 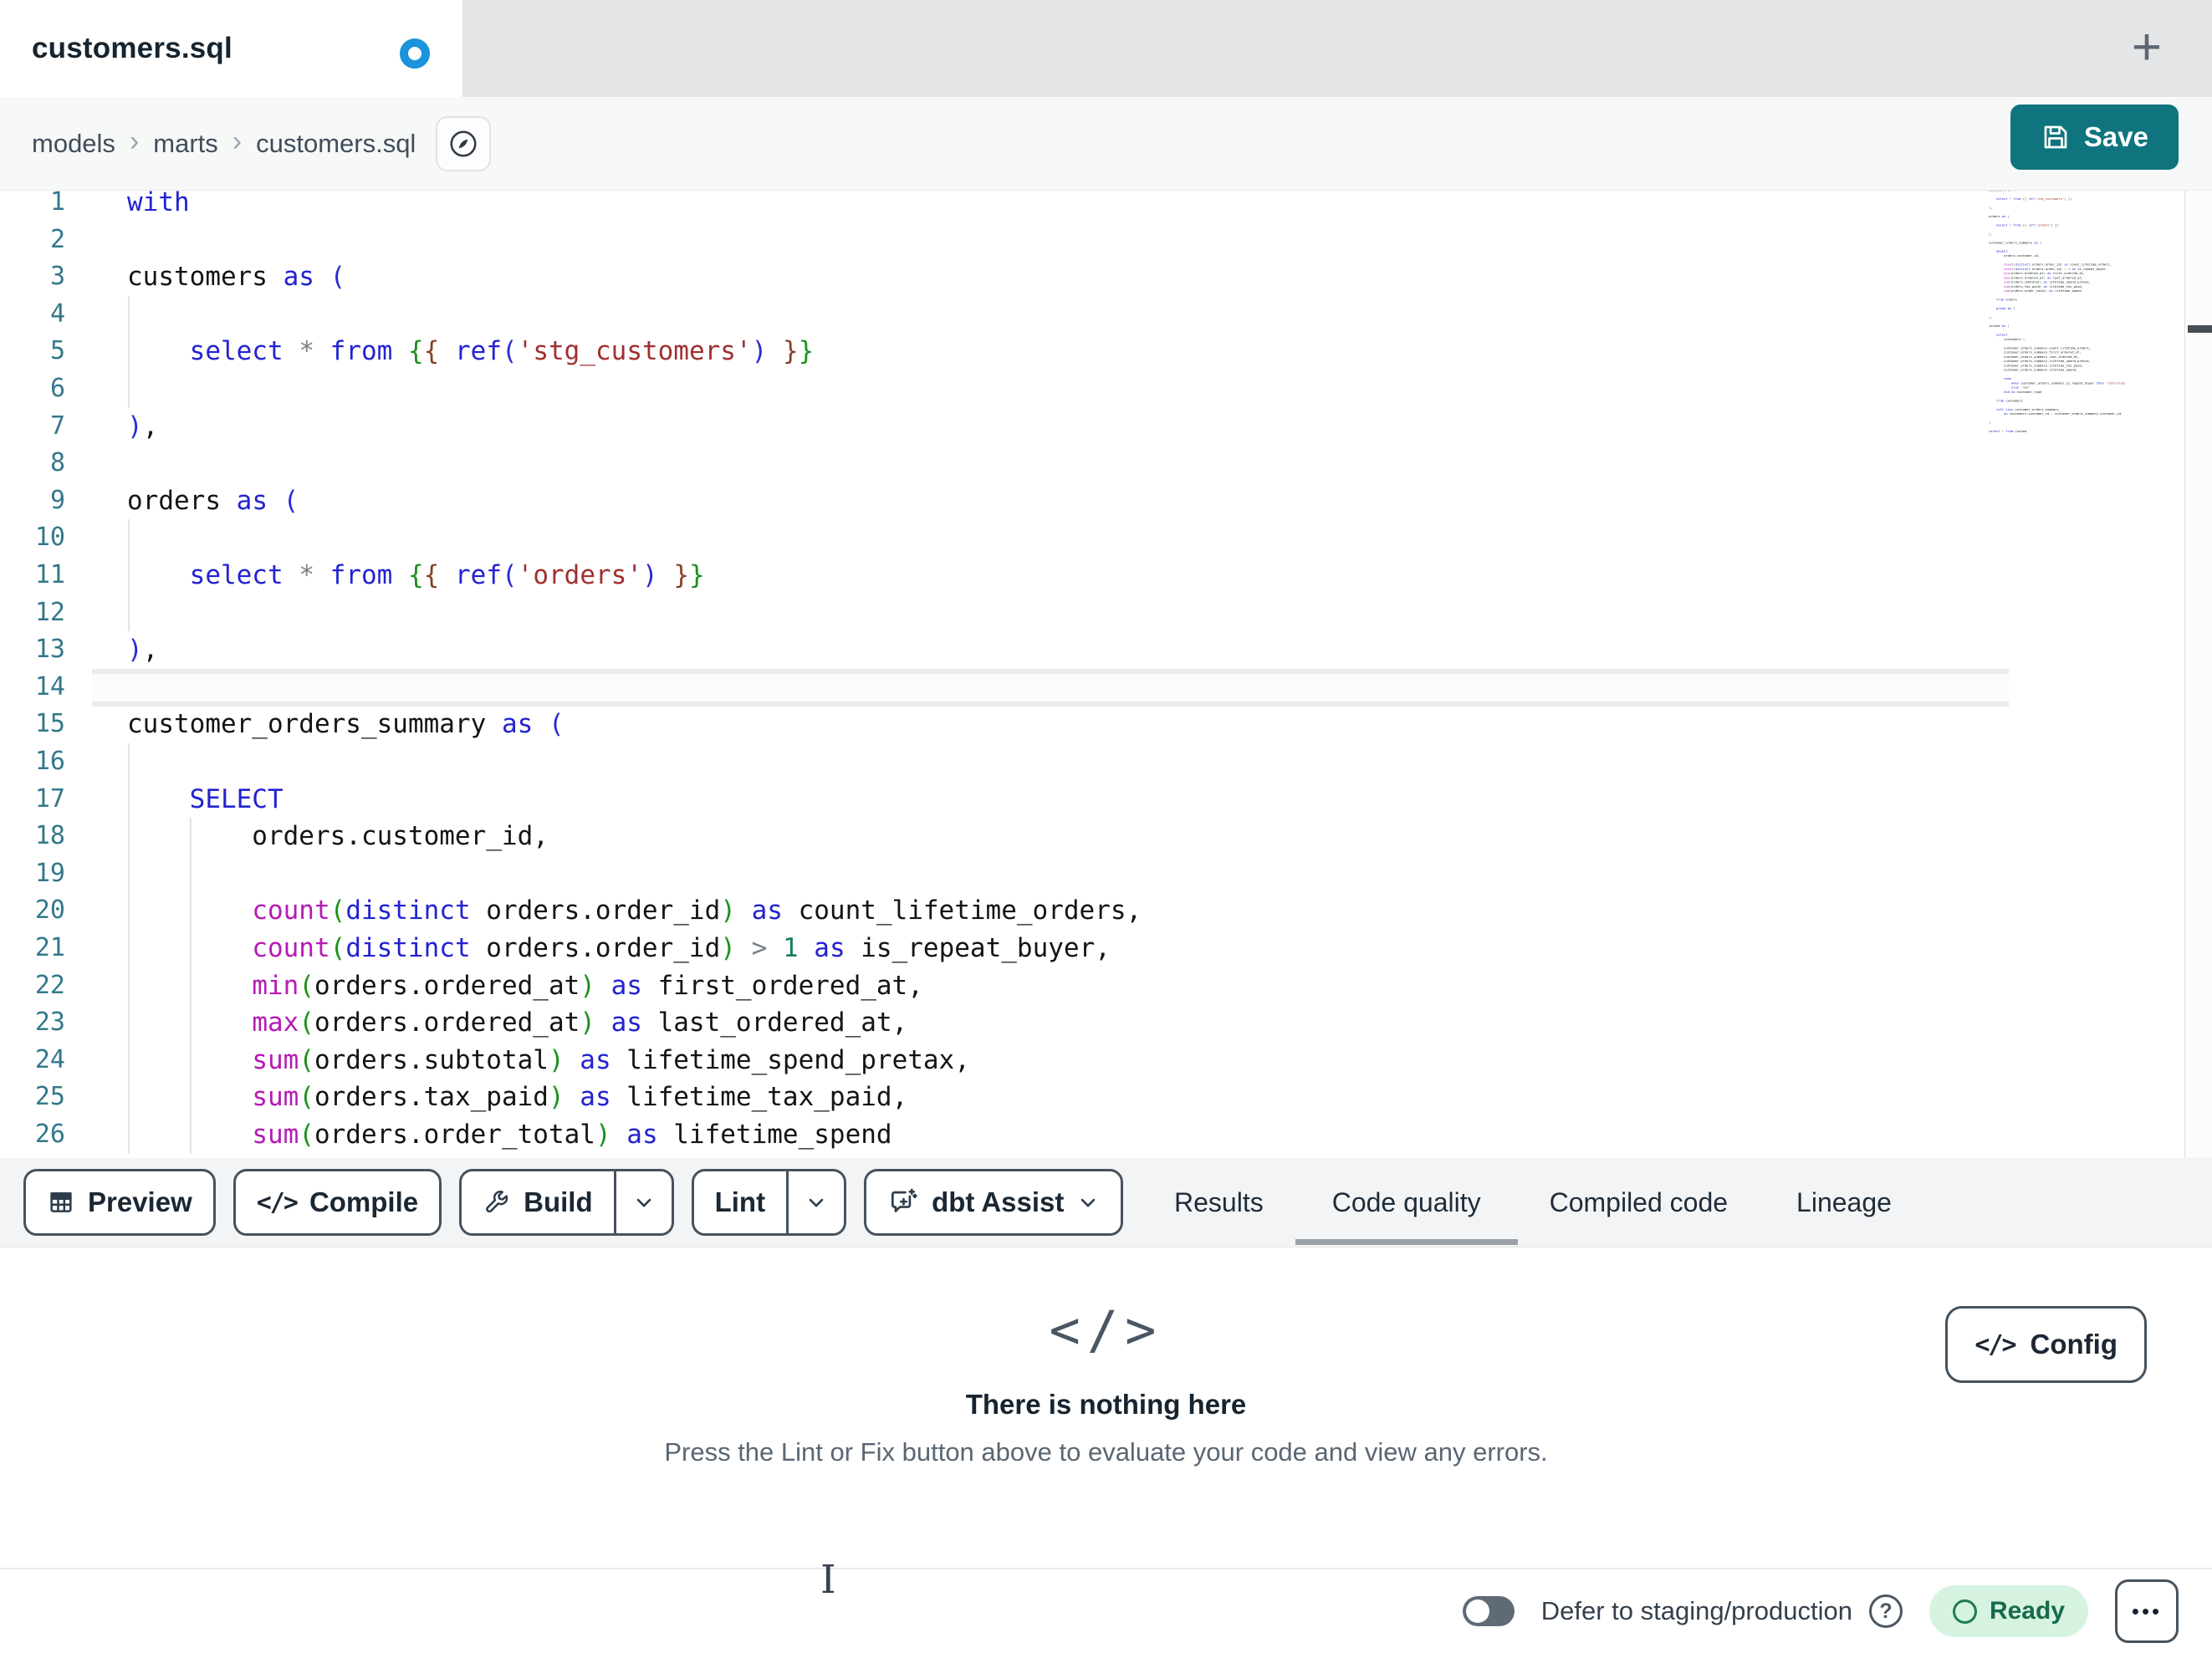 I want to click on code-line: with, so click(x=158, y=206).